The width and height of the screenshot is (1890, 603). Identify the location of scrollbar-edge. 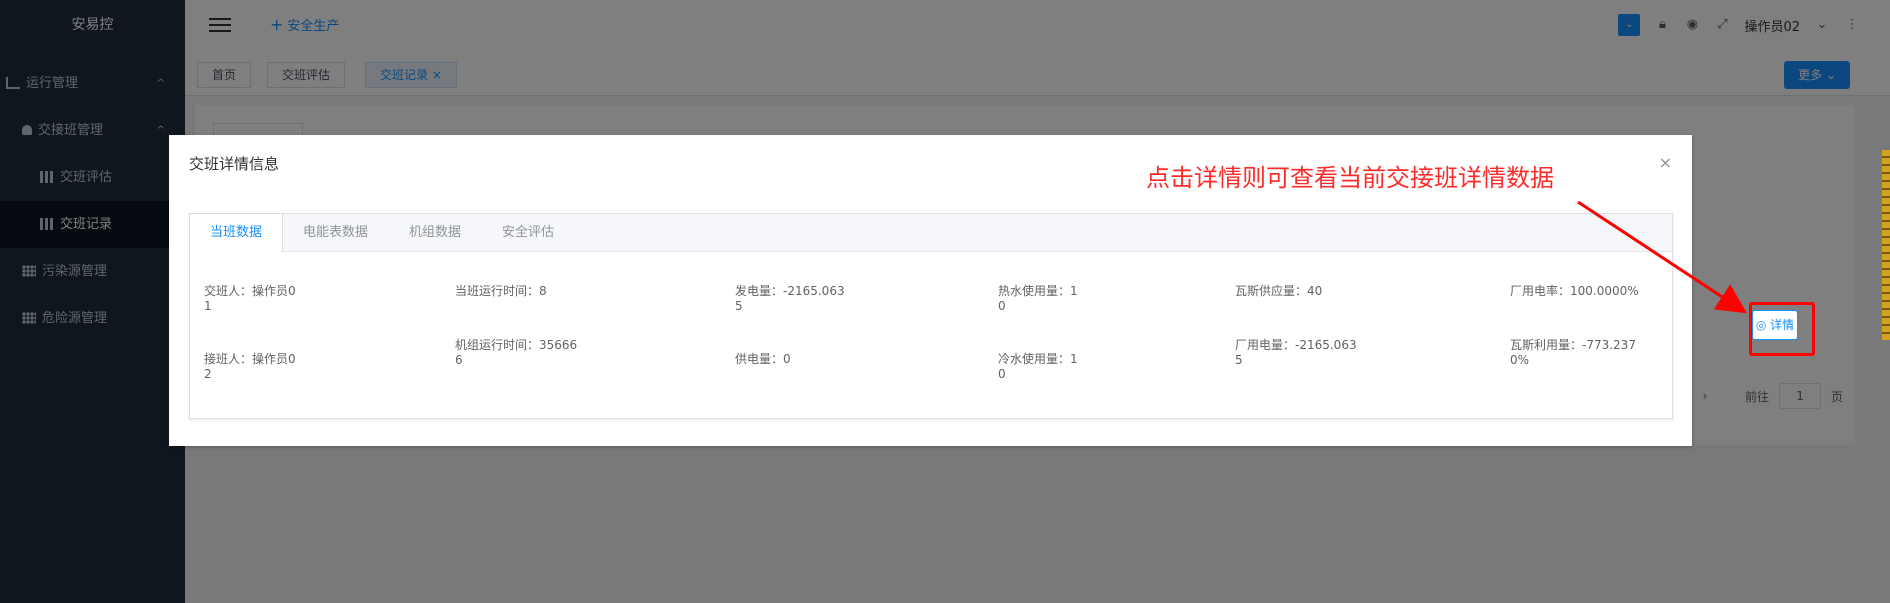
(1886, 245).